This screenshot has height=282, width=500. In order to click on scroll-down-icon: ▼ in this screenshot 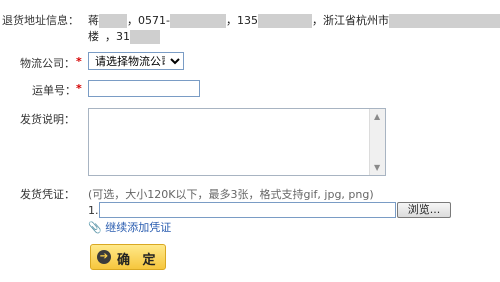, I will do `click(377, 167)`.